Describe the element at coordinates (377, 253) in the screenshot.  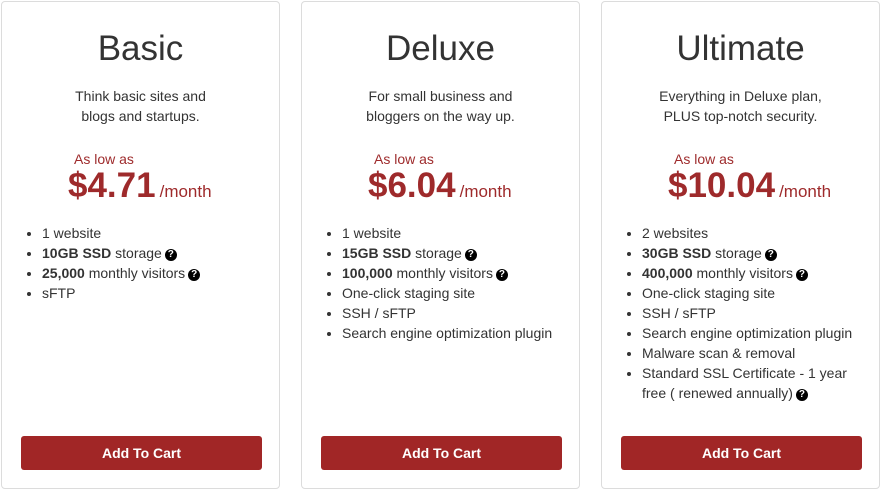
I see `feature-highlight: 15GB SSD` at that location.